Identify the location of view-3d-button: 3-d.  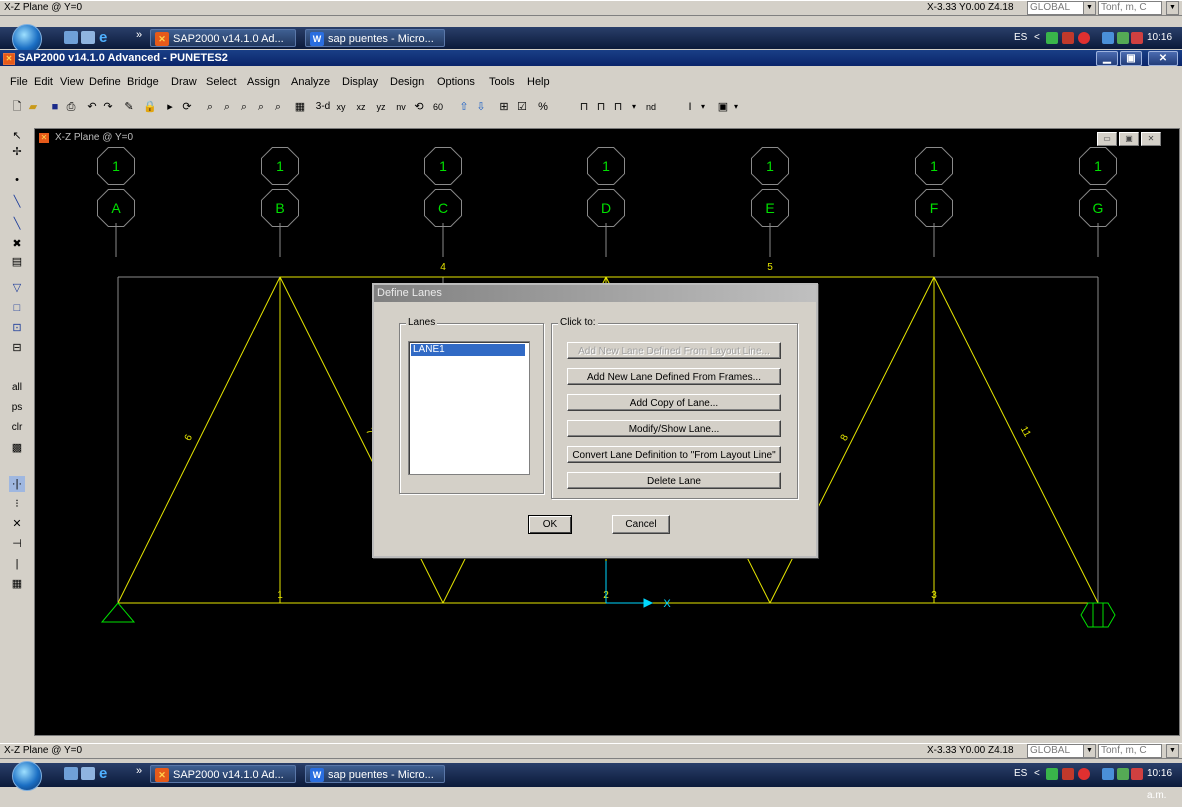
(323, 107).